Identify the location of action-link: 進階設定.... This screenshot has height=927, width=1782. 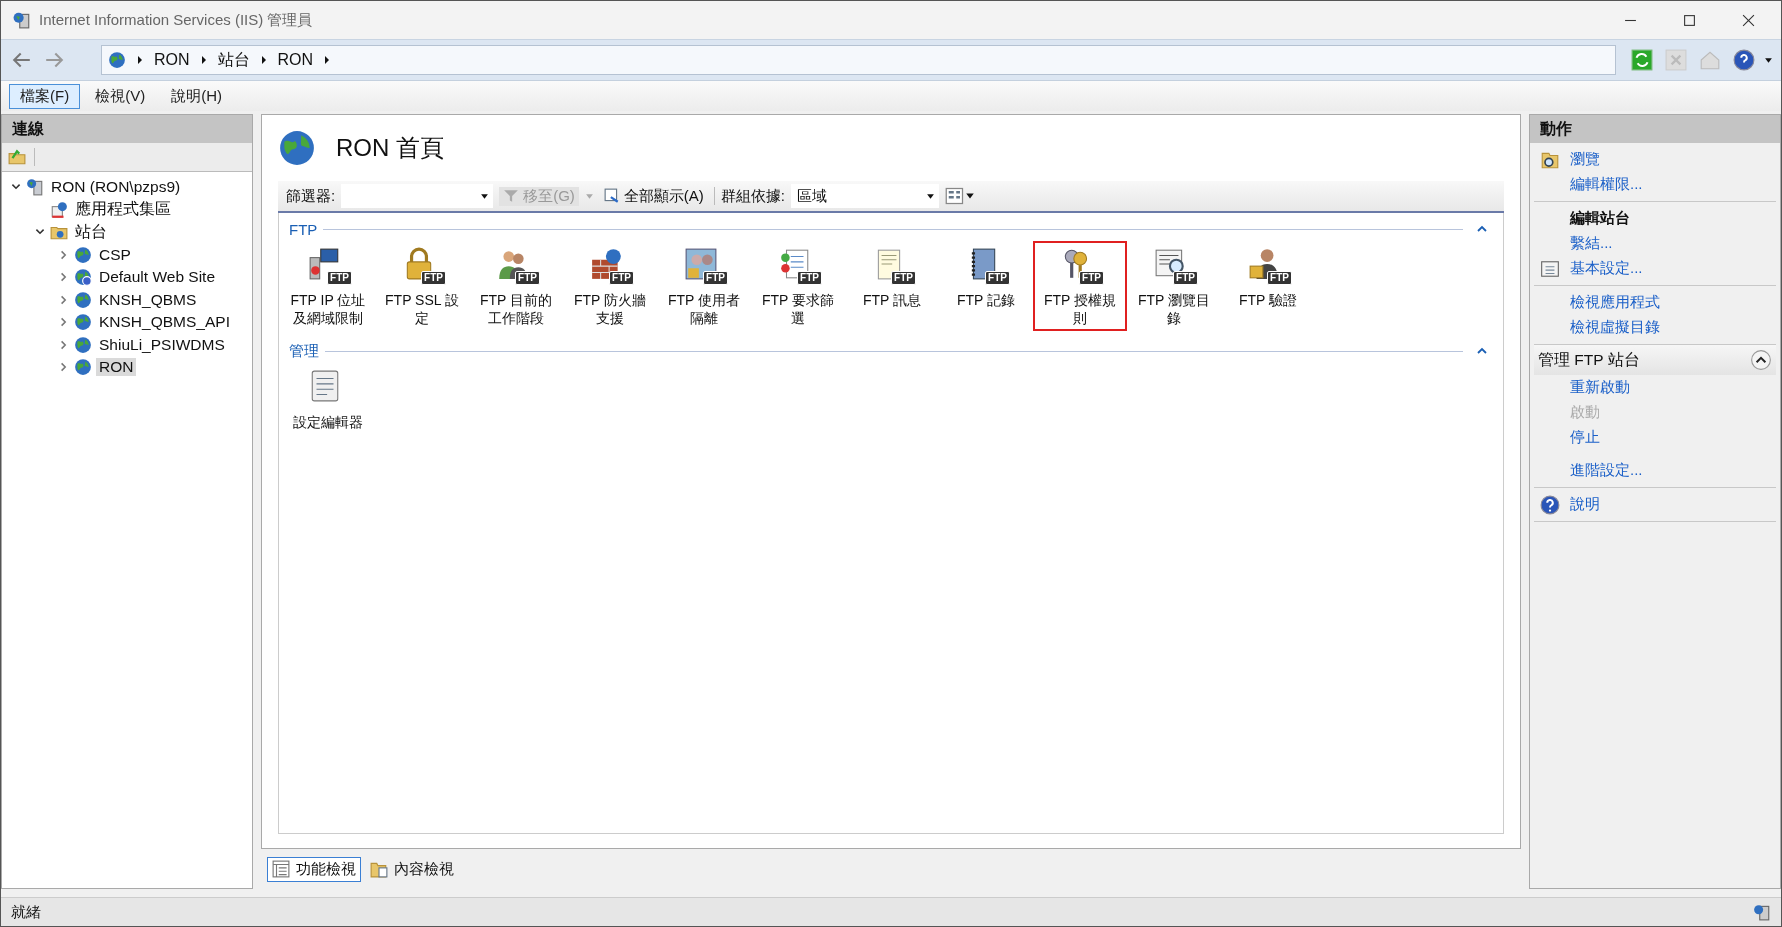
(1606, 470).